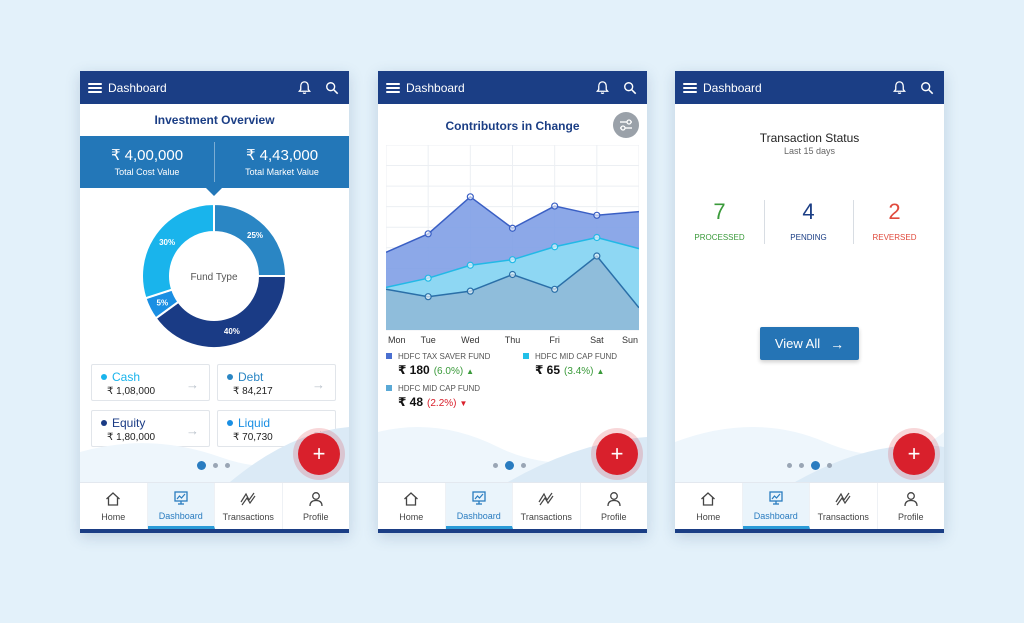  I want to click on fund-card-name: Cash, so click(126, 377).